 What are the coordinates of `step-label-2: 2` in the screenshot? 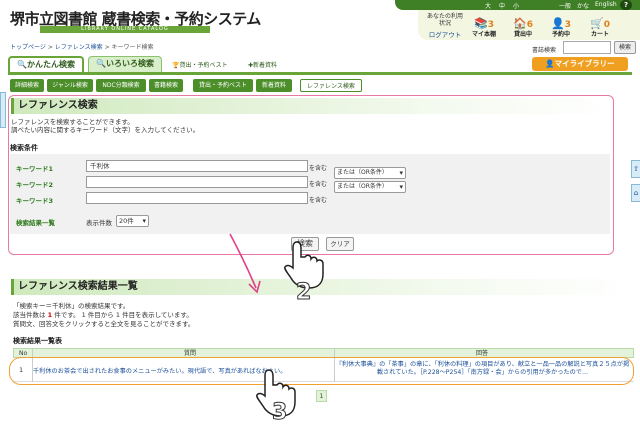 It's located at (303, 293).